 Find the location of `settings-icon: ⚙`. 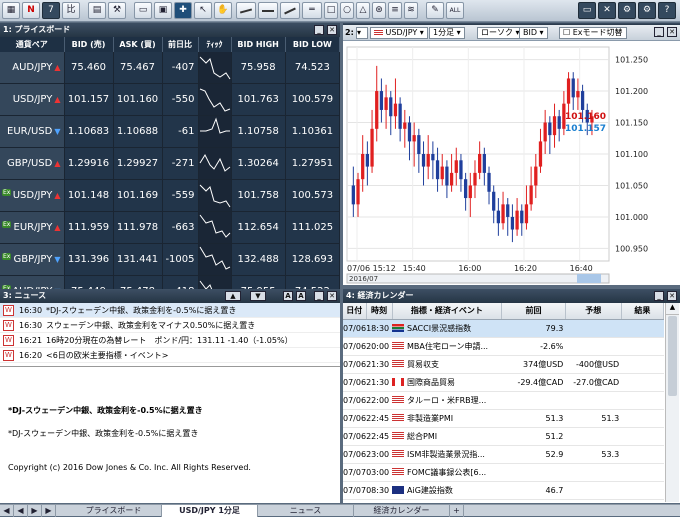

settings-icon: ⚙ is located at coordinates (627, 10).